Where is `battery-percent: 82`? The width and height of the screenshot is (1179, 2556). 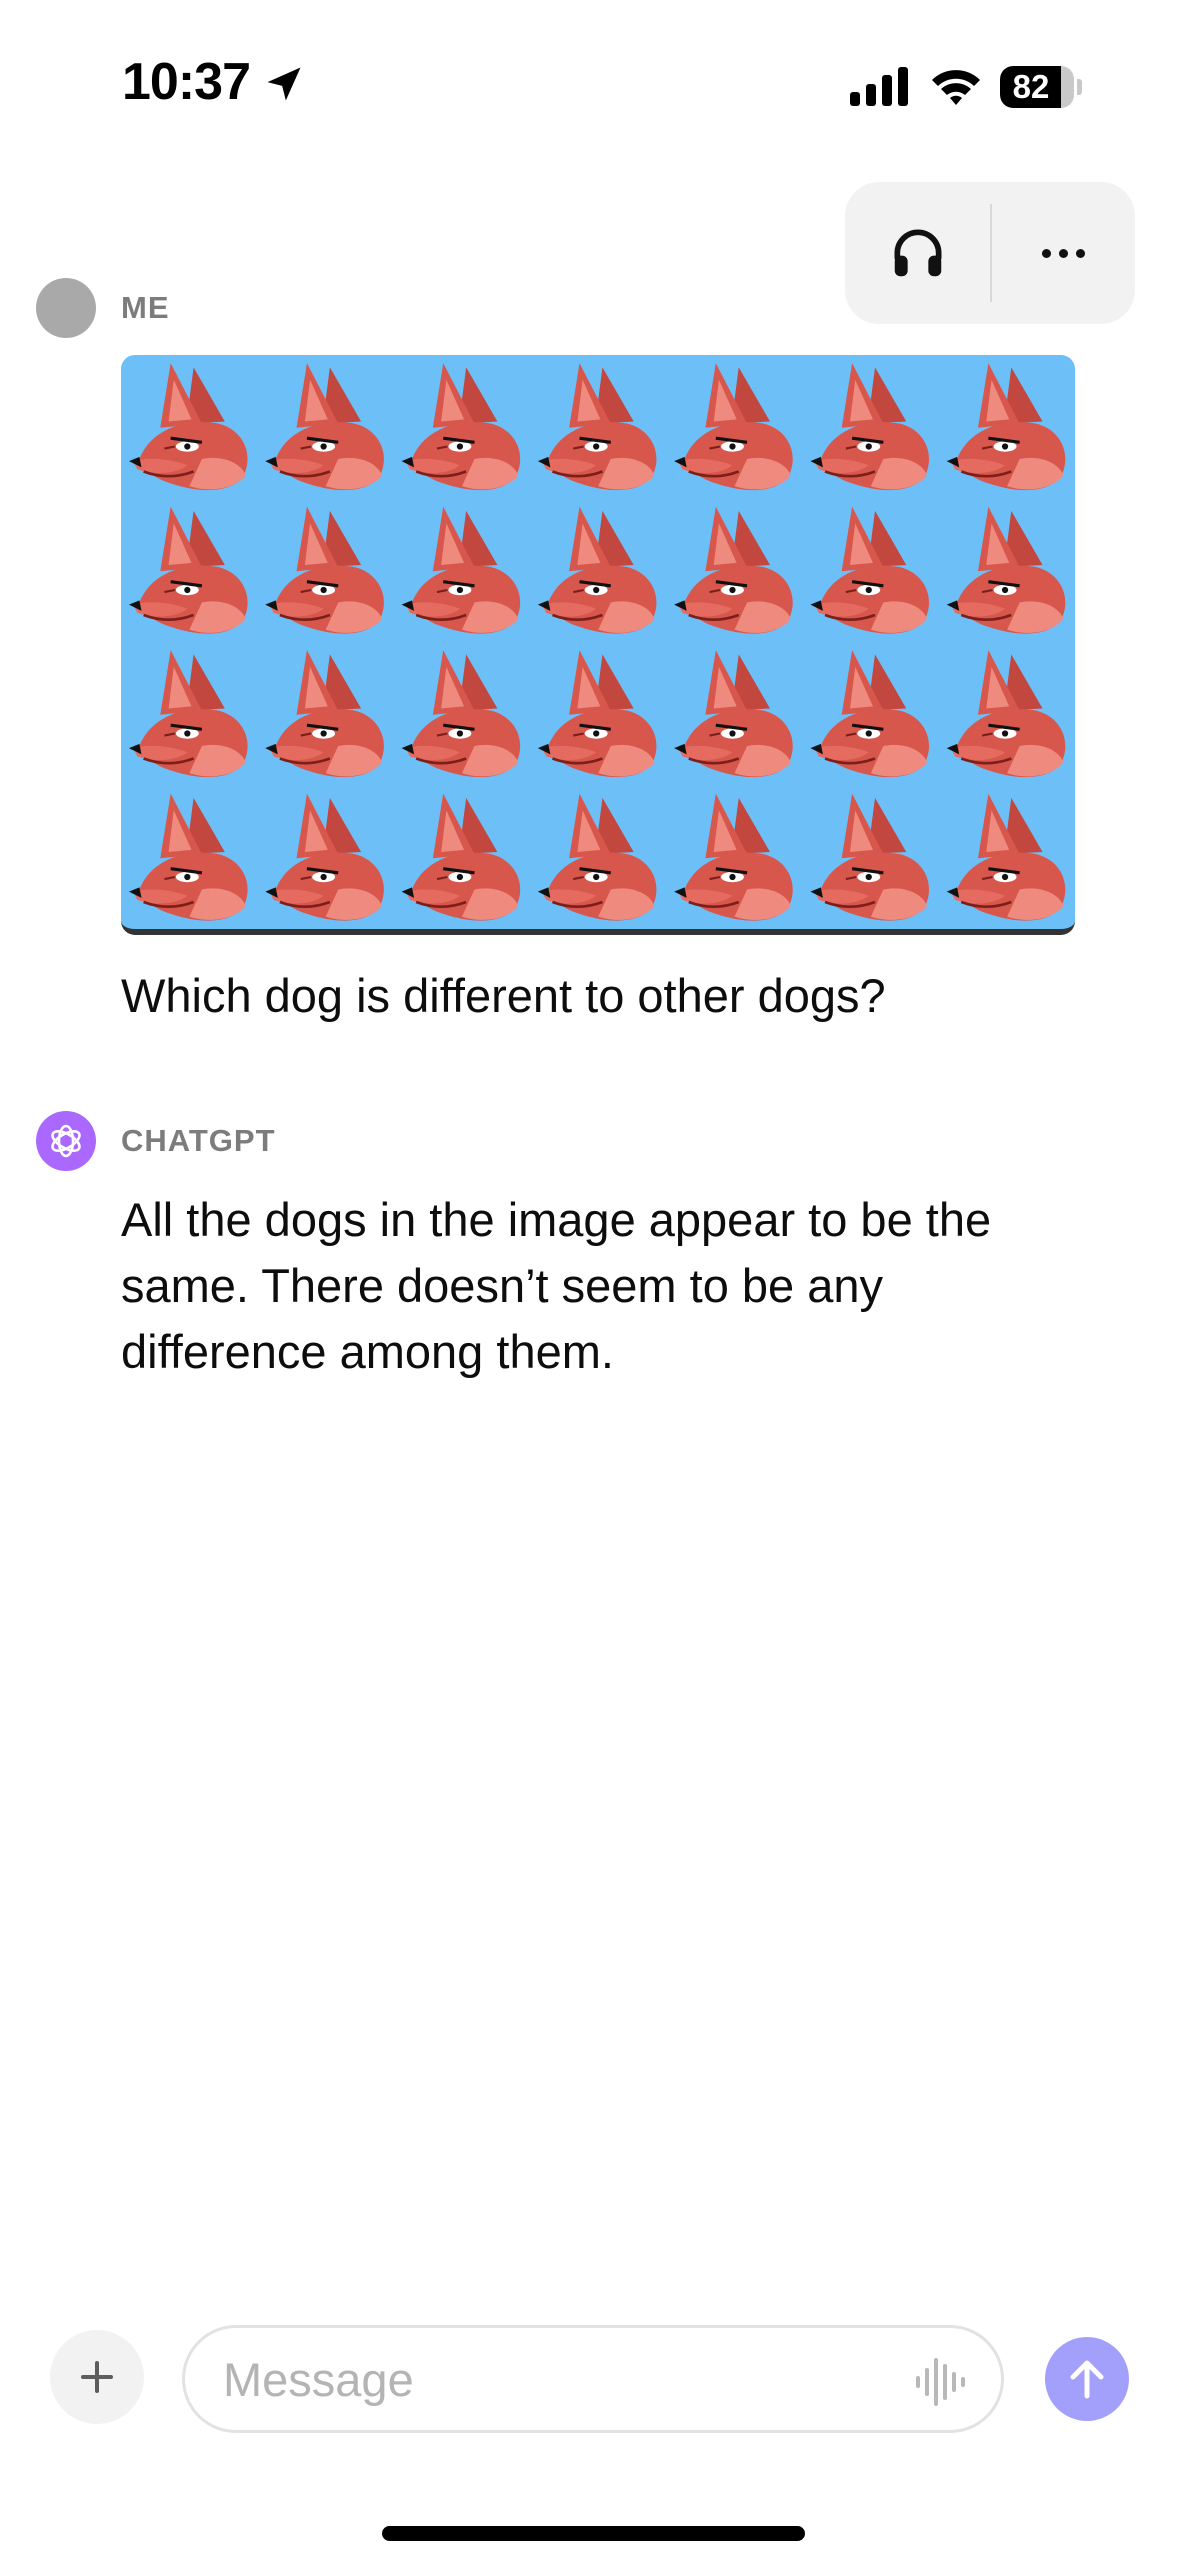 battery-percent: 82 is located at coordinates (1031, 86).